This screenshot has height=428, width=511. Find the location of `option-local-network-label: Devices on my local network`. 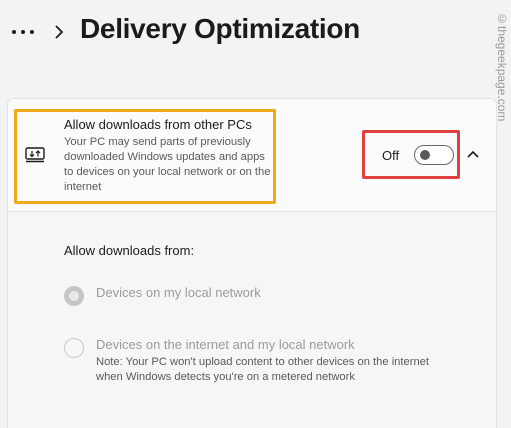

option-local-network-label: Devices on my local network is located at coordinates (178, 292).